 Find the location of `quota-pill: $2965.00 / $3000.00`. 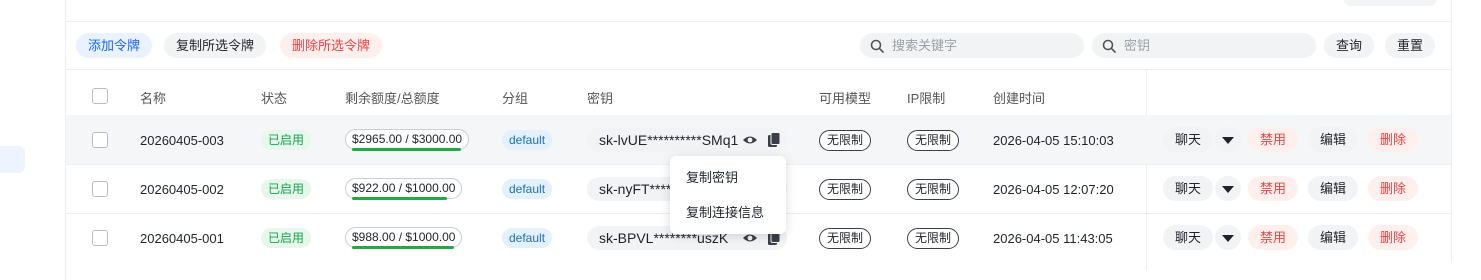

quota-pill: $2965.00 / $3000.00 is located at coordinates (407, 140).